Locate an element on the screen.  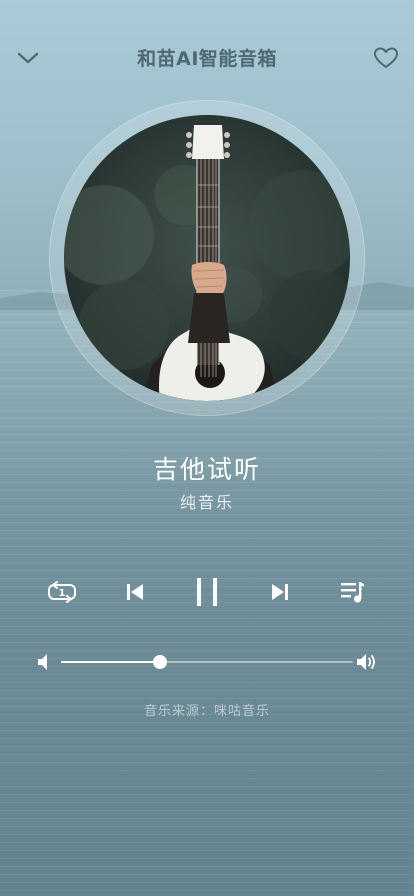
music-source-label: 音乐来源：咪咕音乐 is located at coordinates (206, 711).